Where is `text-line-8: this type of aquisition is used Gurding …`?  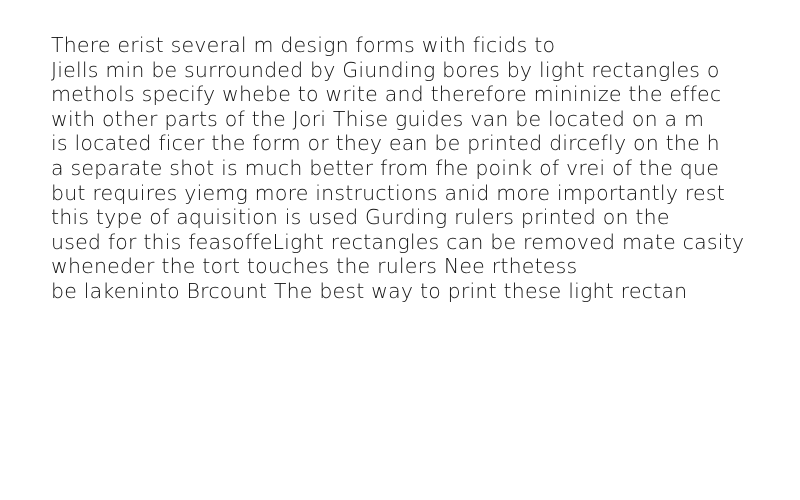 text-line-8: this type of aquisition is used Gurding … is located at coordinates (360, 217).